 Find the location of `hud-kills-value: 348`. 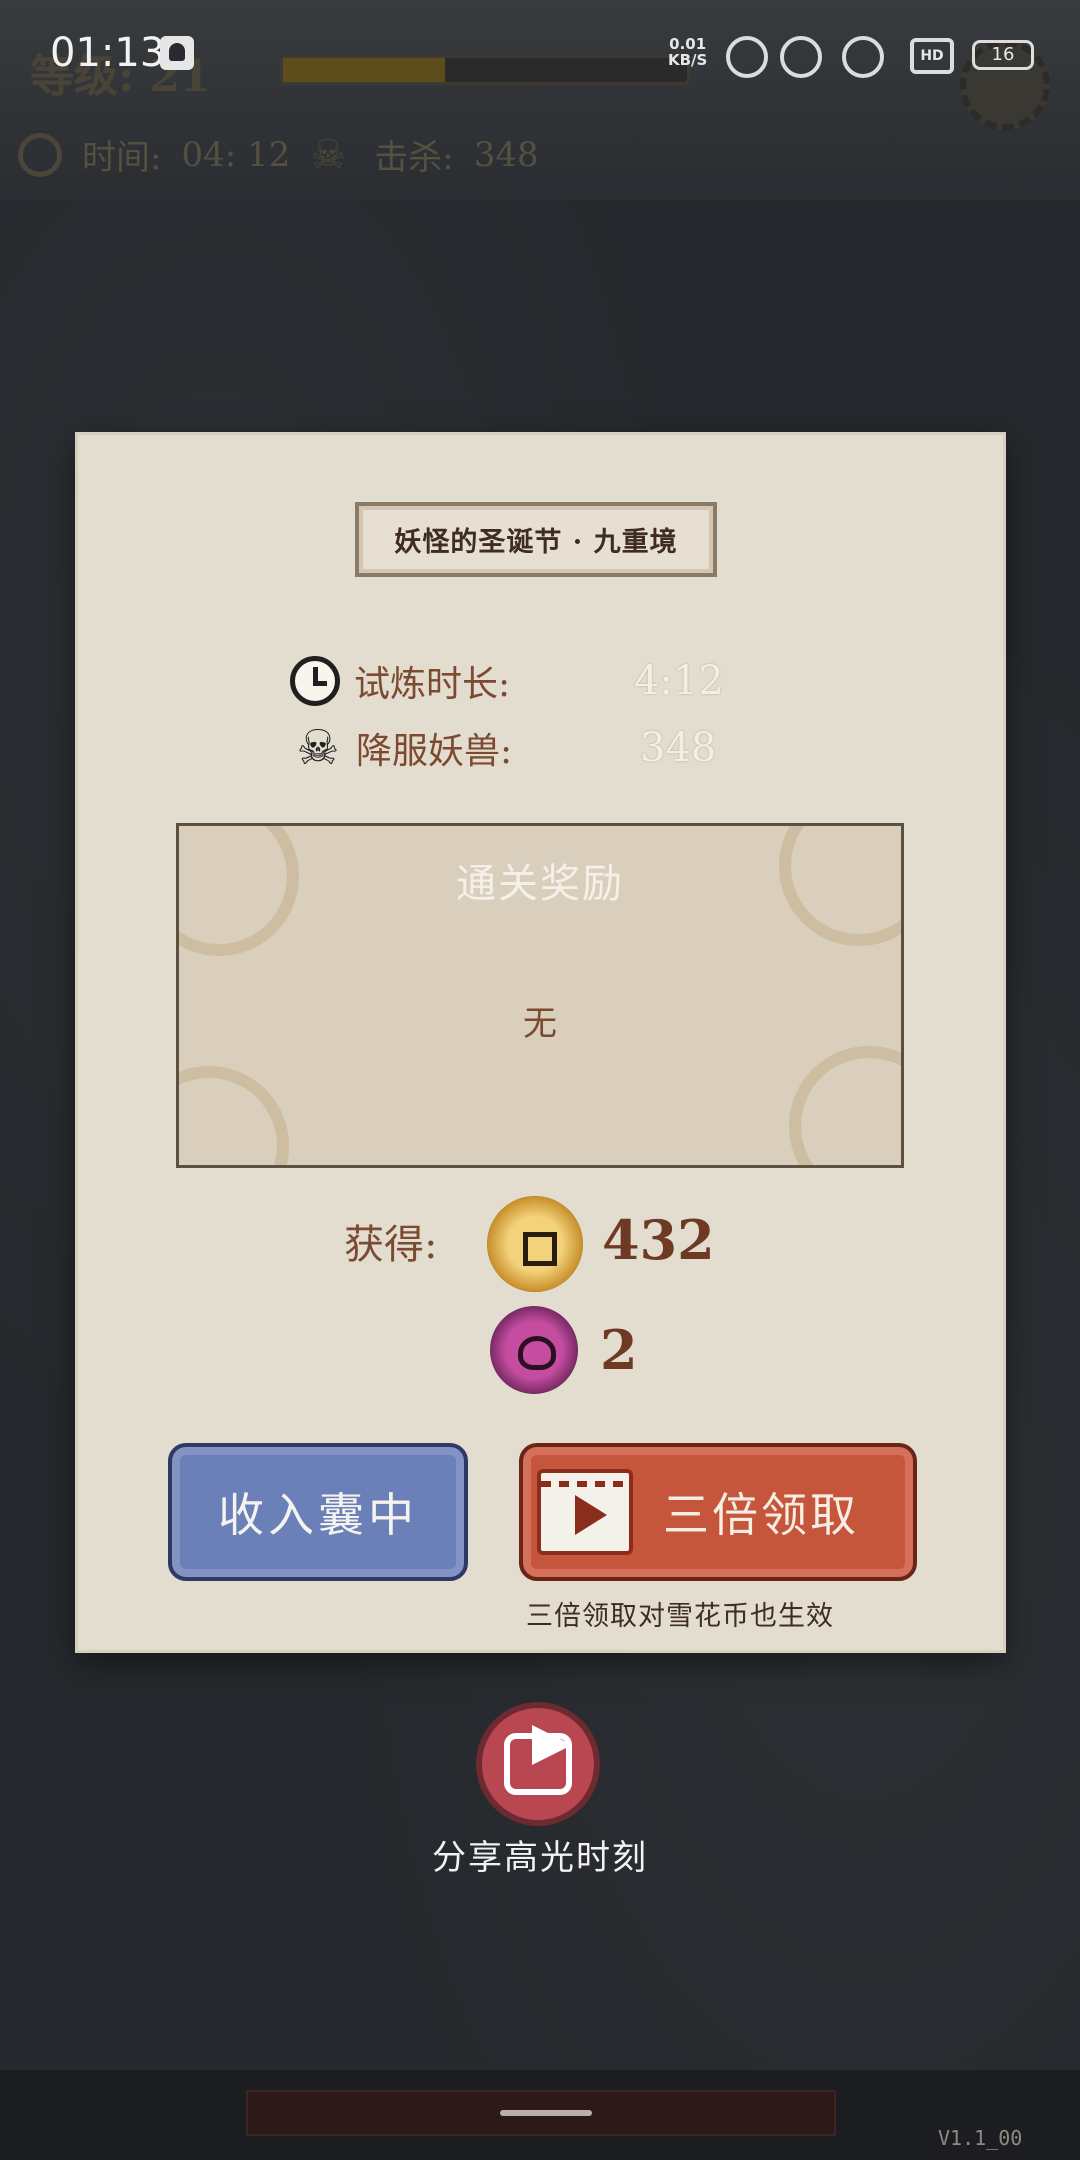

hud-kills-value: 348 is located at coordinates (506, 154).